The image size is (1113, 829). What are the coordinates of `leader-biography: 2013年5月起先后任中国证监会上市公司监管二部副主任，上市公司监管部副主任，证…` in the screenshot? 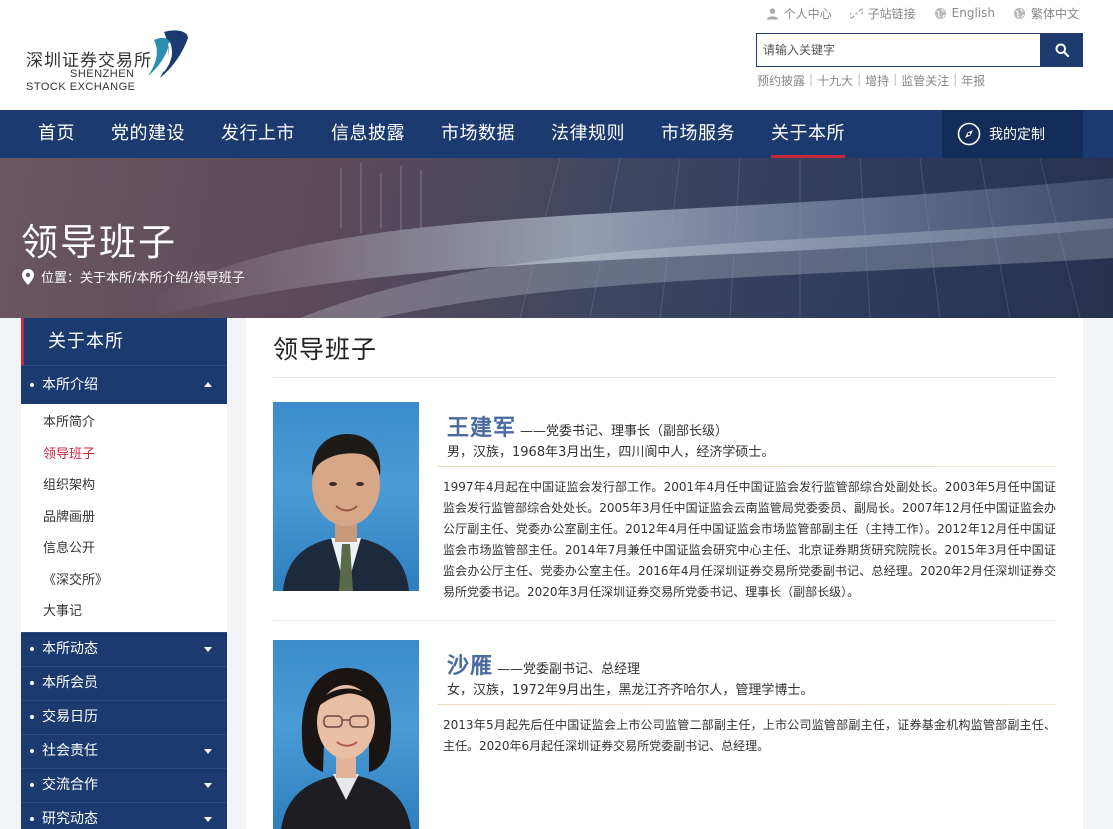 It's located at (749, 735).